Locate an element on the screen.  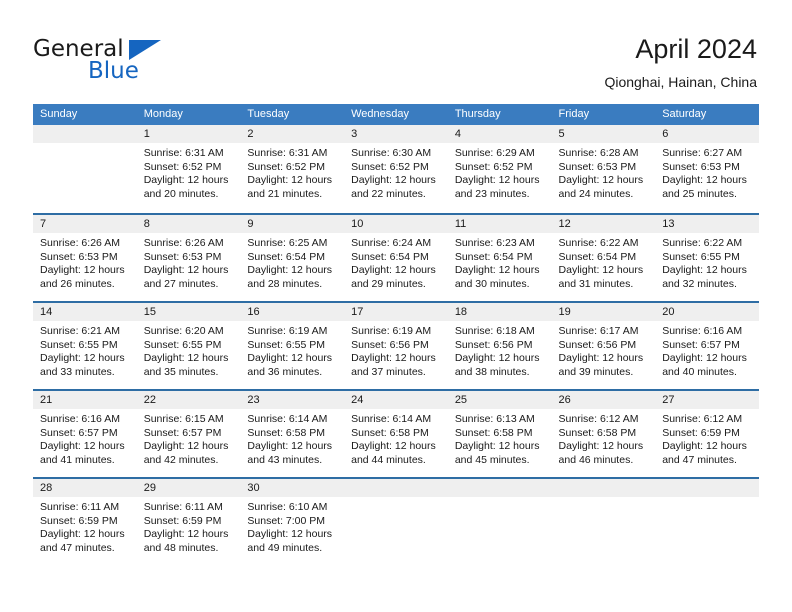
sunrise-time: Sunrise: 6:30 AM is located at coordinates (391, 153).